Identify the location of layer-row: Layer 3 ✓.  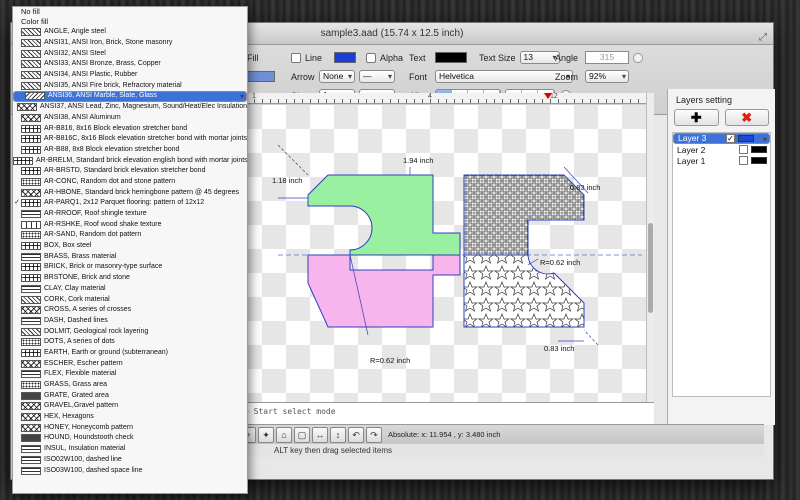
(721, 139).